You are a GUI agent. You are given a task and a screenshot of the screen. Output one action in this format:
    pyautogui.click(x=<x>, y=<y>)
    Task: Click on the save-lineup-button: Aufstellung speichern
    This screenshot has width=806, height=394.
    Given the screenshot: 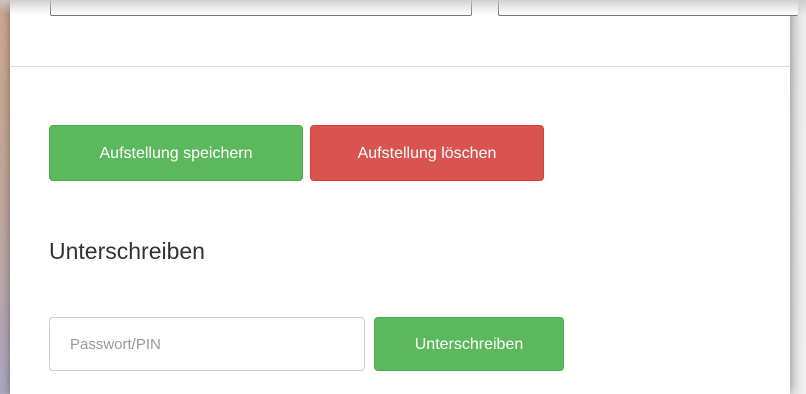 What is the action you would take?
    pyautogui.click(x=176, y=153)
    